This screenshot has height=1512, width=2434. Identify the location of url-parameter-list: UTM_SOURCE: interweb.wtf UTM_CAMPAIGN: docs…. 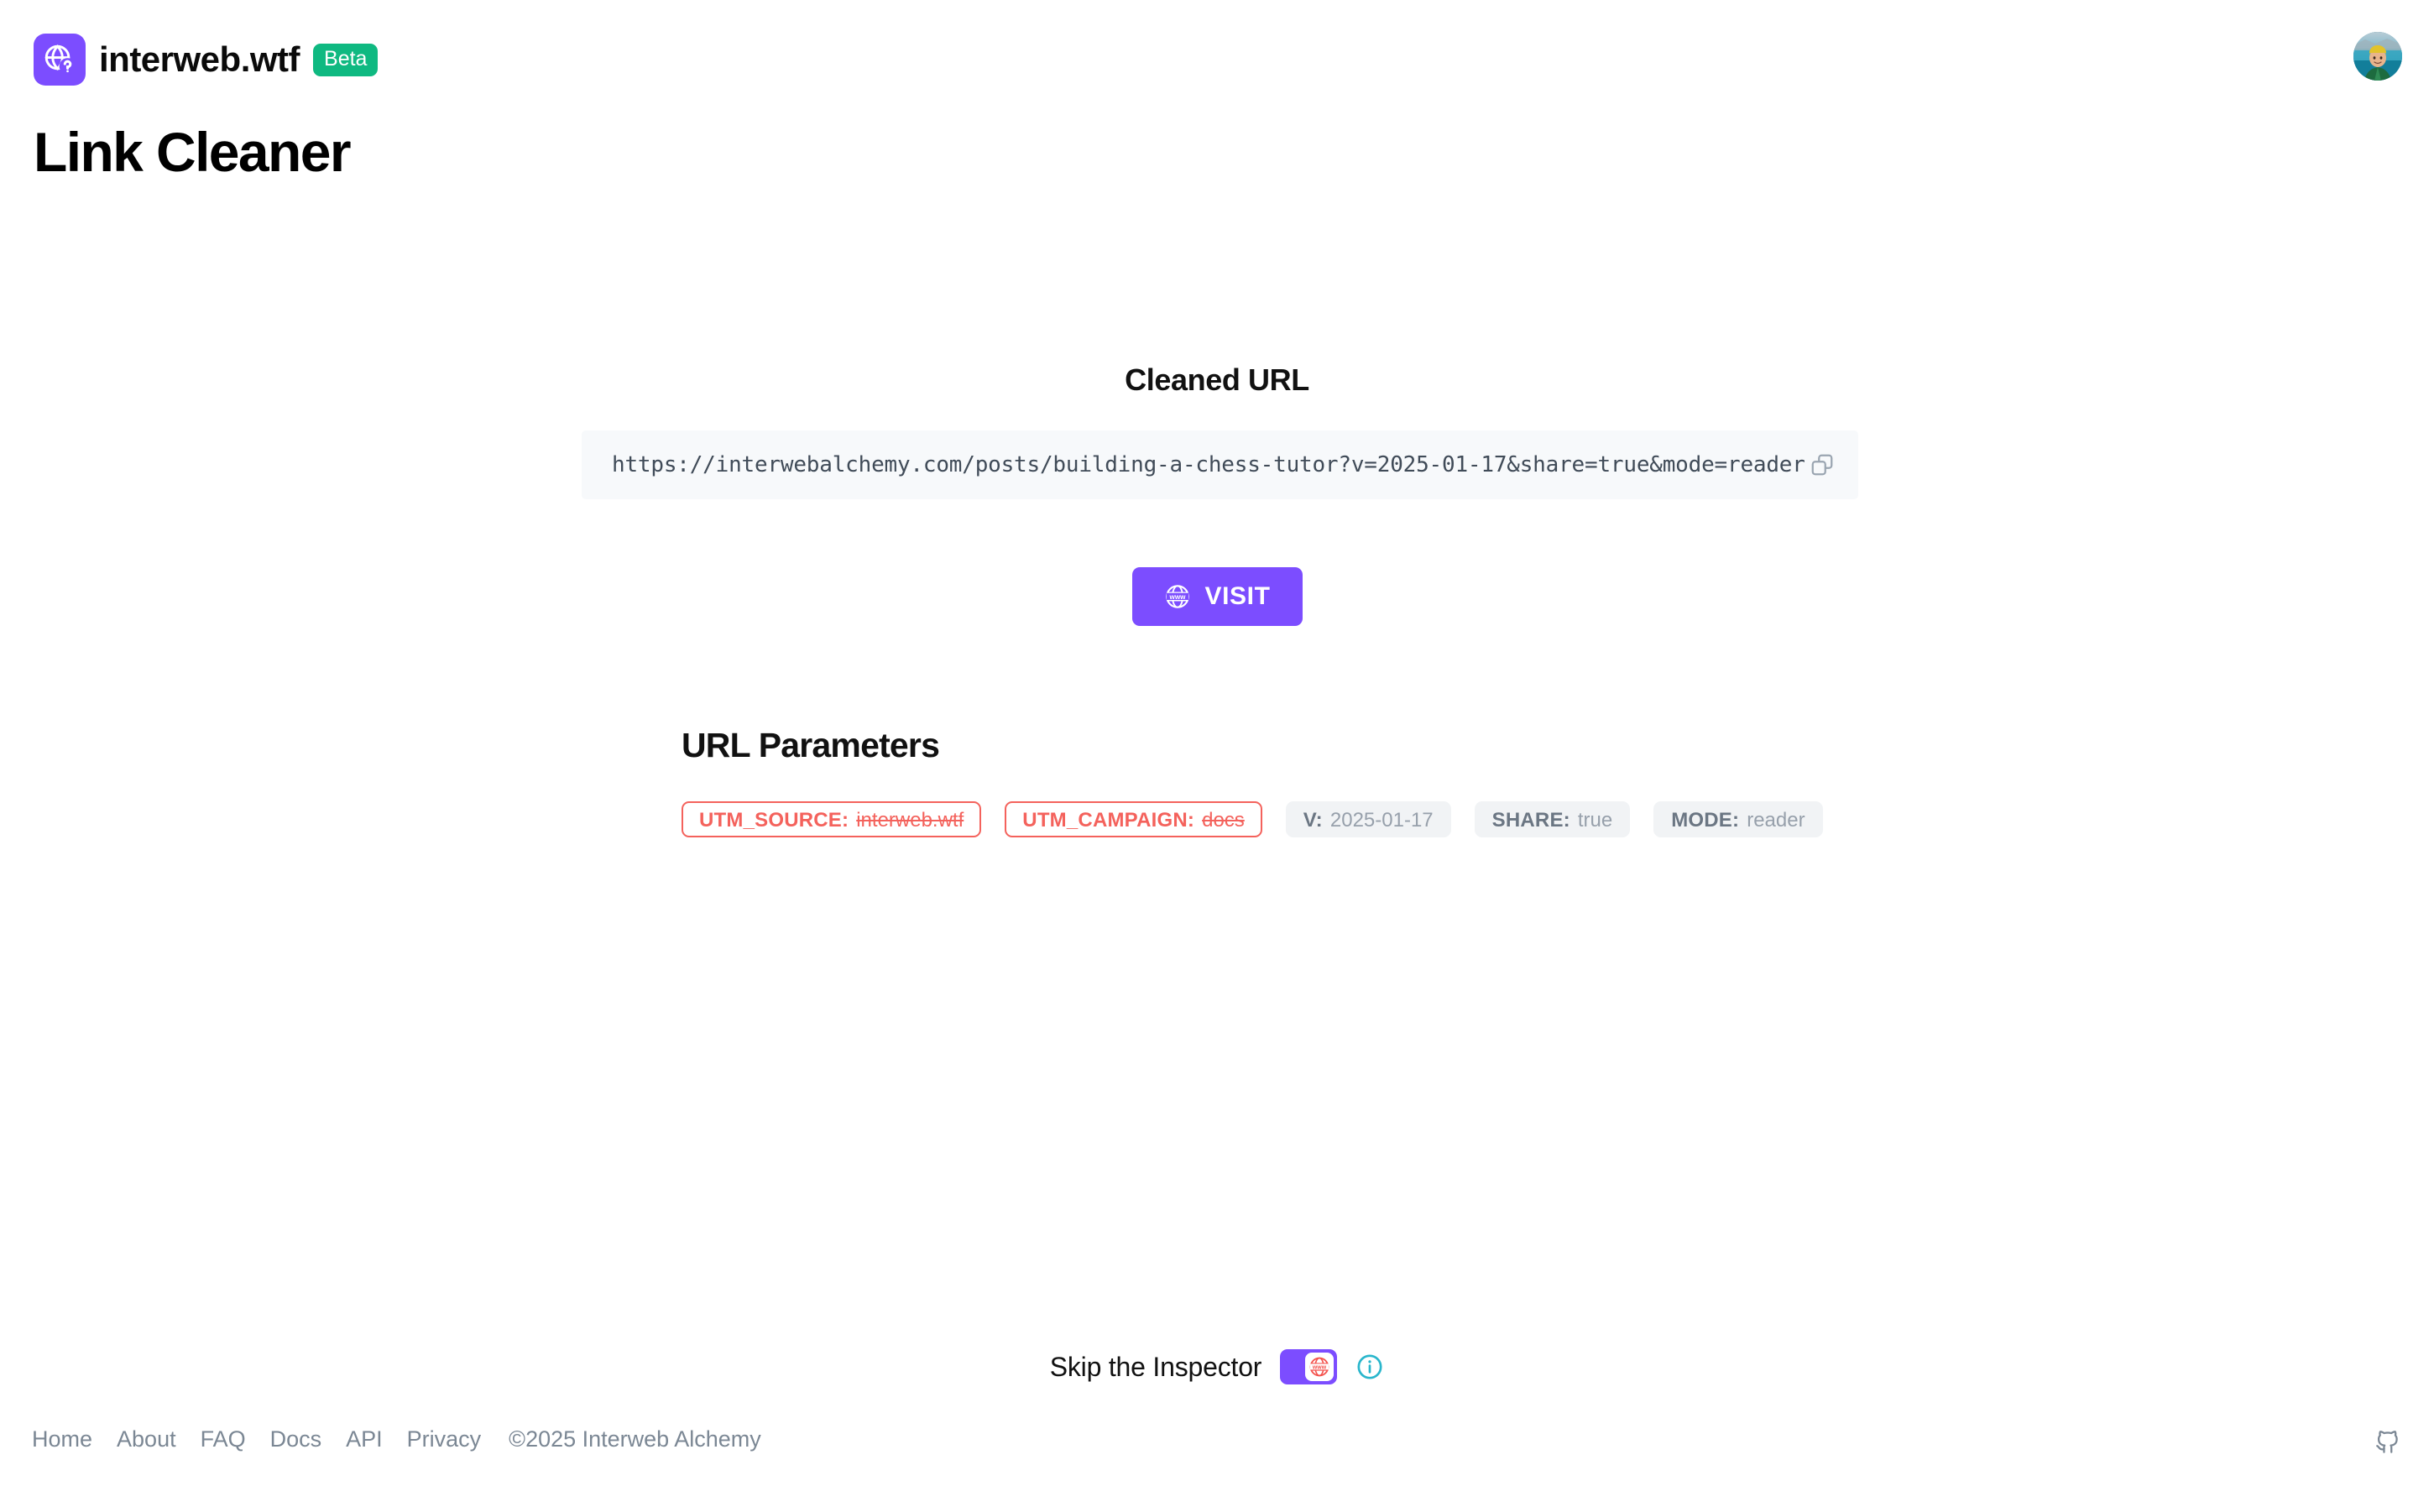
(1269, 819).